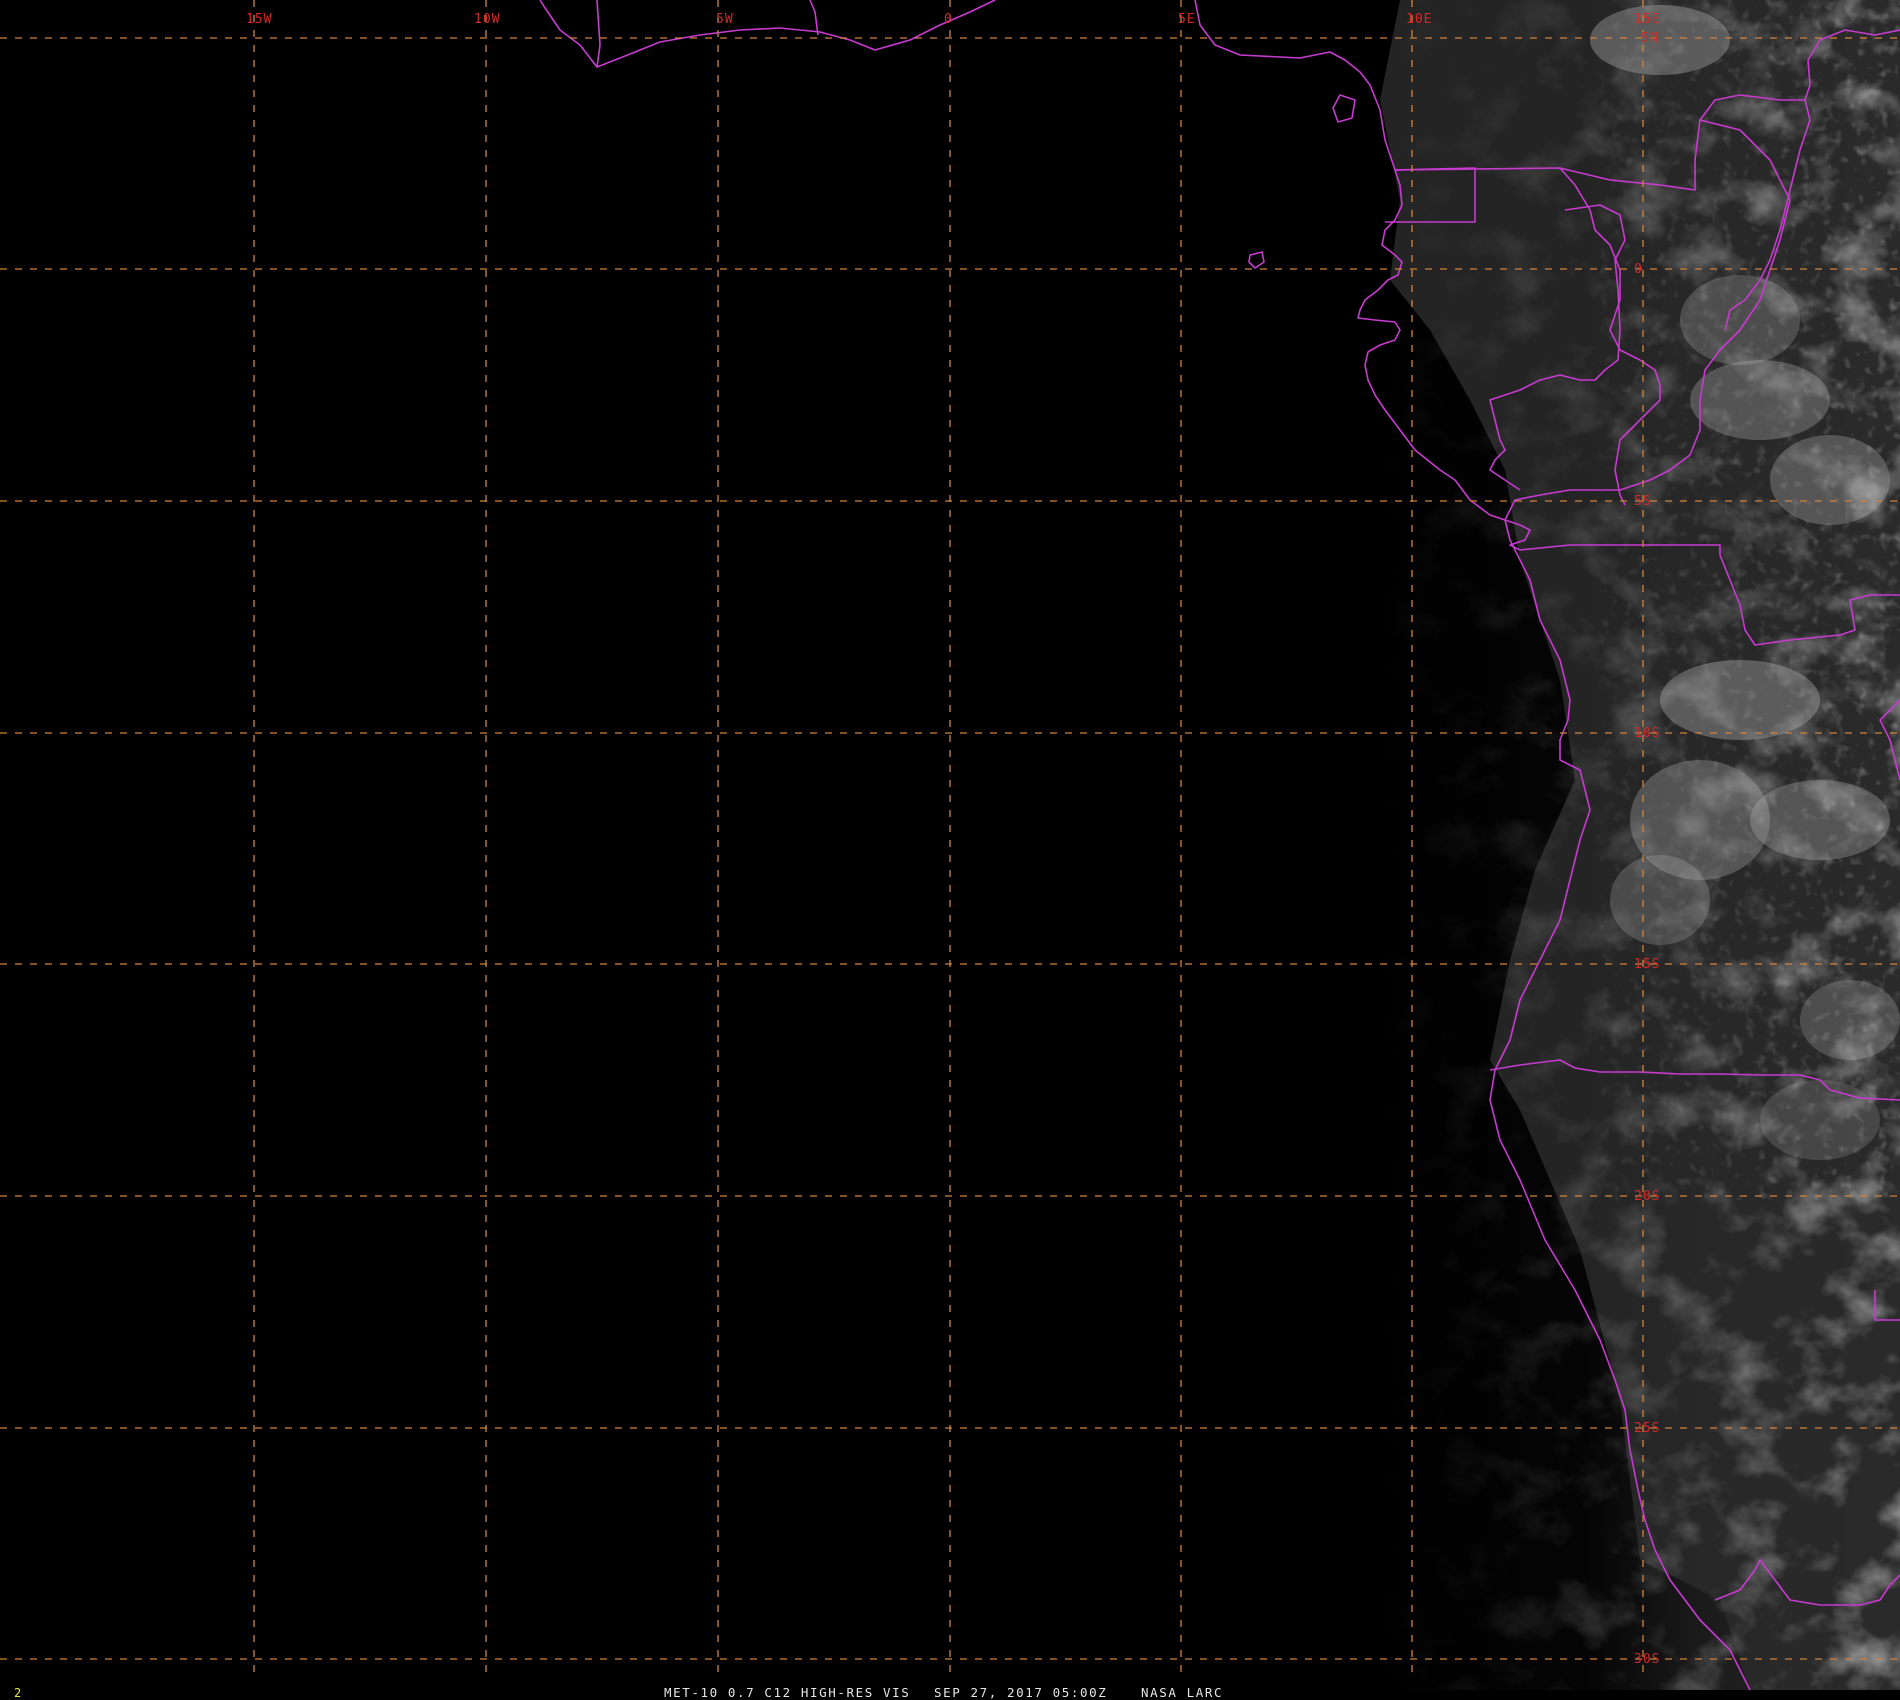 The height and width of the screenshot is (1700, 1900). I want to click on longitude-label: 15W, so click(259, 19).